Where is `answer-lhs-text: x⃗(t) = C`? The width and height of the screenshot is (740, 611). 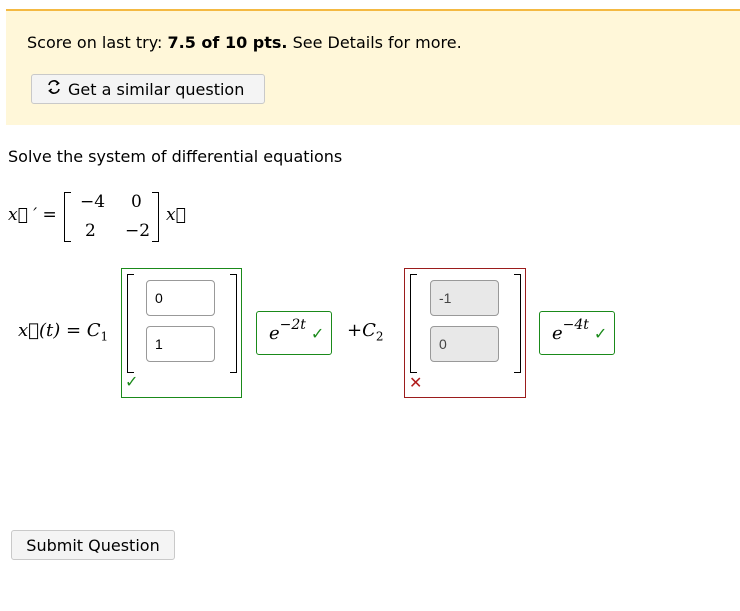
answer-lhs-text: x⃗(t) = C is located at coordinates (59, 330).